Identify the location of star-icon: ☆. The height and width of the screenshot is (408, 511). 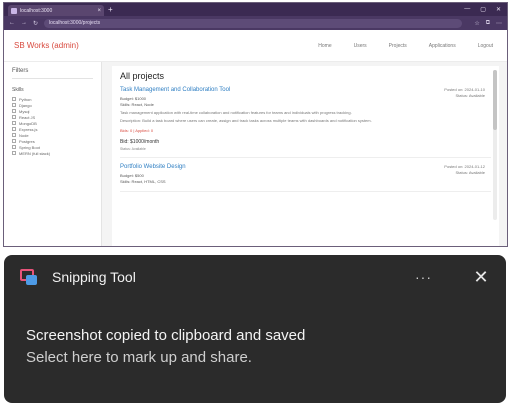
(476, 23).